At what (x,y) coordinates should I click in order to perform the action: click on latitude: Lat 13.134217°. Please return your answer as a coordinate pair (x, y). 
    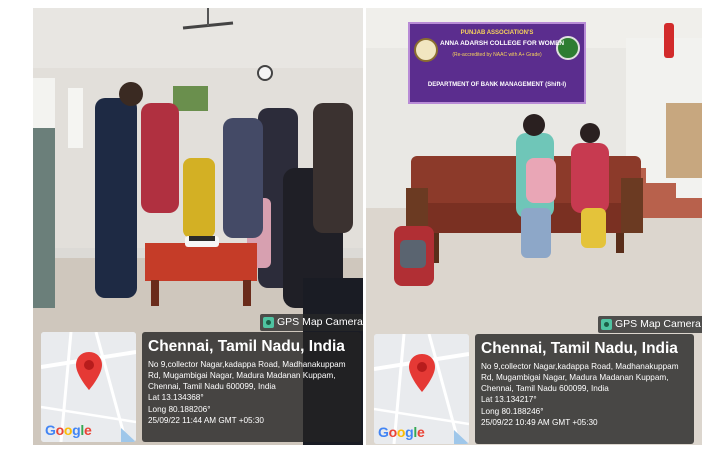
    Looking at the image, I should click on (509, 399).